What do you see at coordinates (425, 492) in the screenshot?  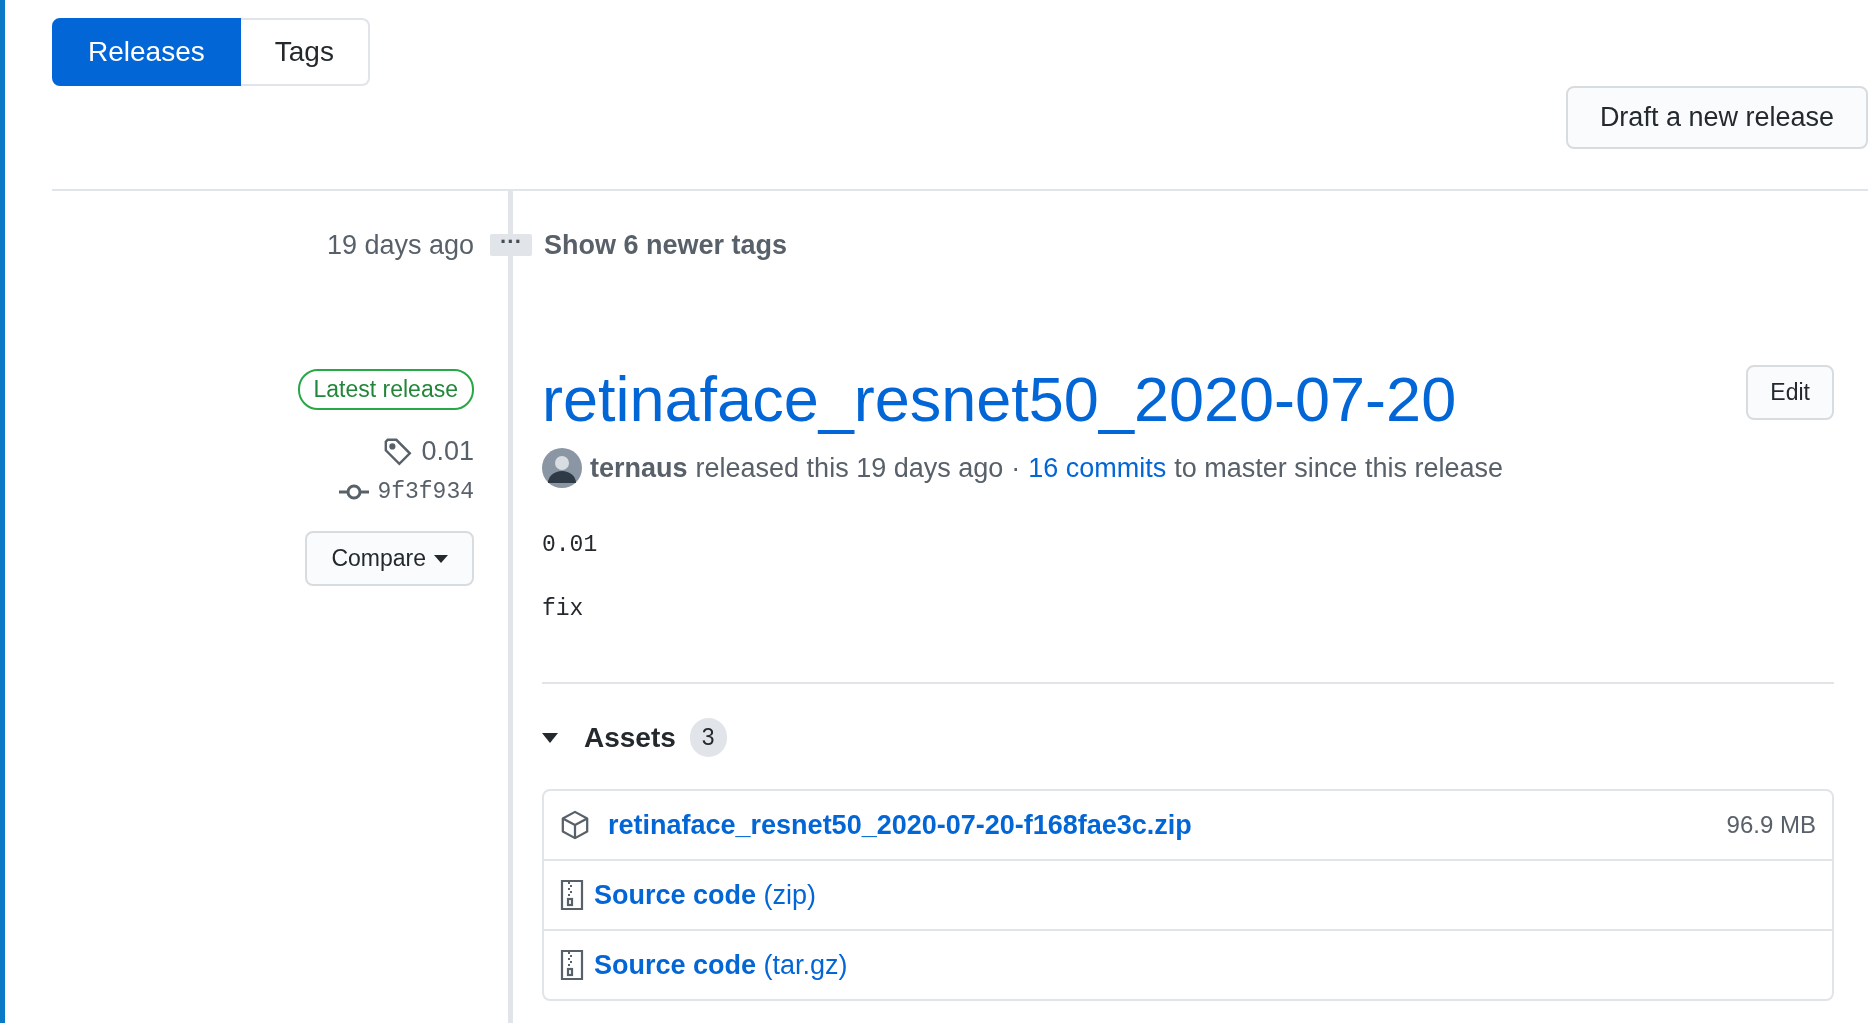 I see `commit-link: 9f3f934` at bounding box center [425, 492].